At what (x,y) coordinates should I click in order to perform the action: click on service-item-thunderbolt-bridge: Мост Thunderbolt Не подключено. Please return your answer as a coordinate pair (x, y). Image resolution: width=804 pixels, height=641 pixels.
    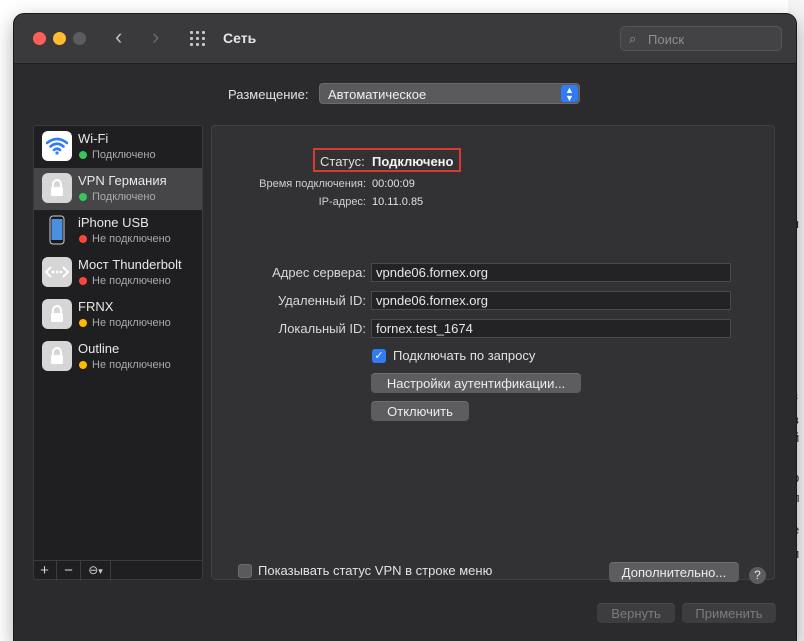
    Looking at the image, I should click on (118, 273).